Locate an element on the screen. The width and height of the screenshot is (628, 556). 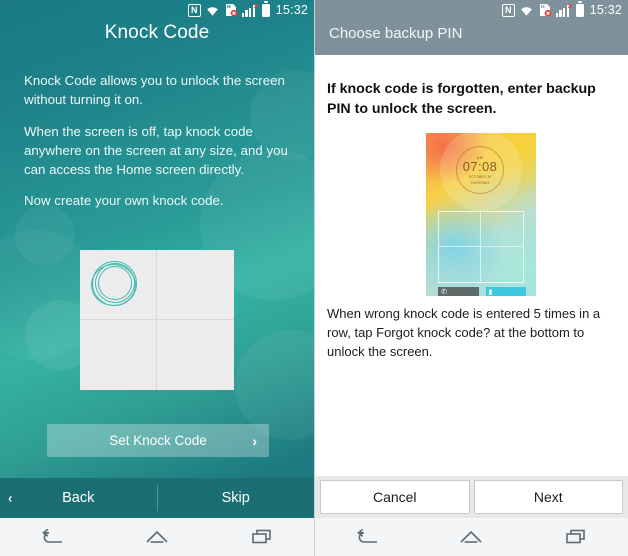
skip-button-label: Skip is located at coordinates (235, 498).